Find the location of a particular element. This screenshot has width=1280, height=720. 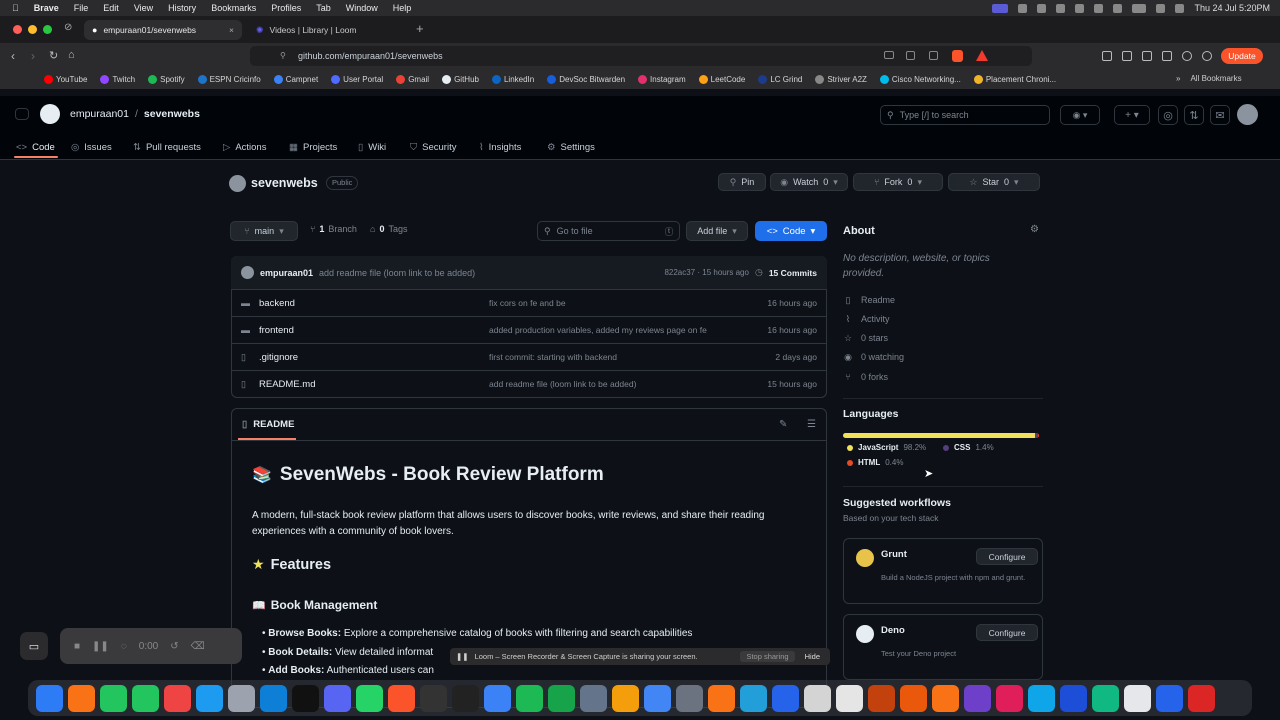

bookmark-8: LinkedIn is located at coordinates (512, 79).